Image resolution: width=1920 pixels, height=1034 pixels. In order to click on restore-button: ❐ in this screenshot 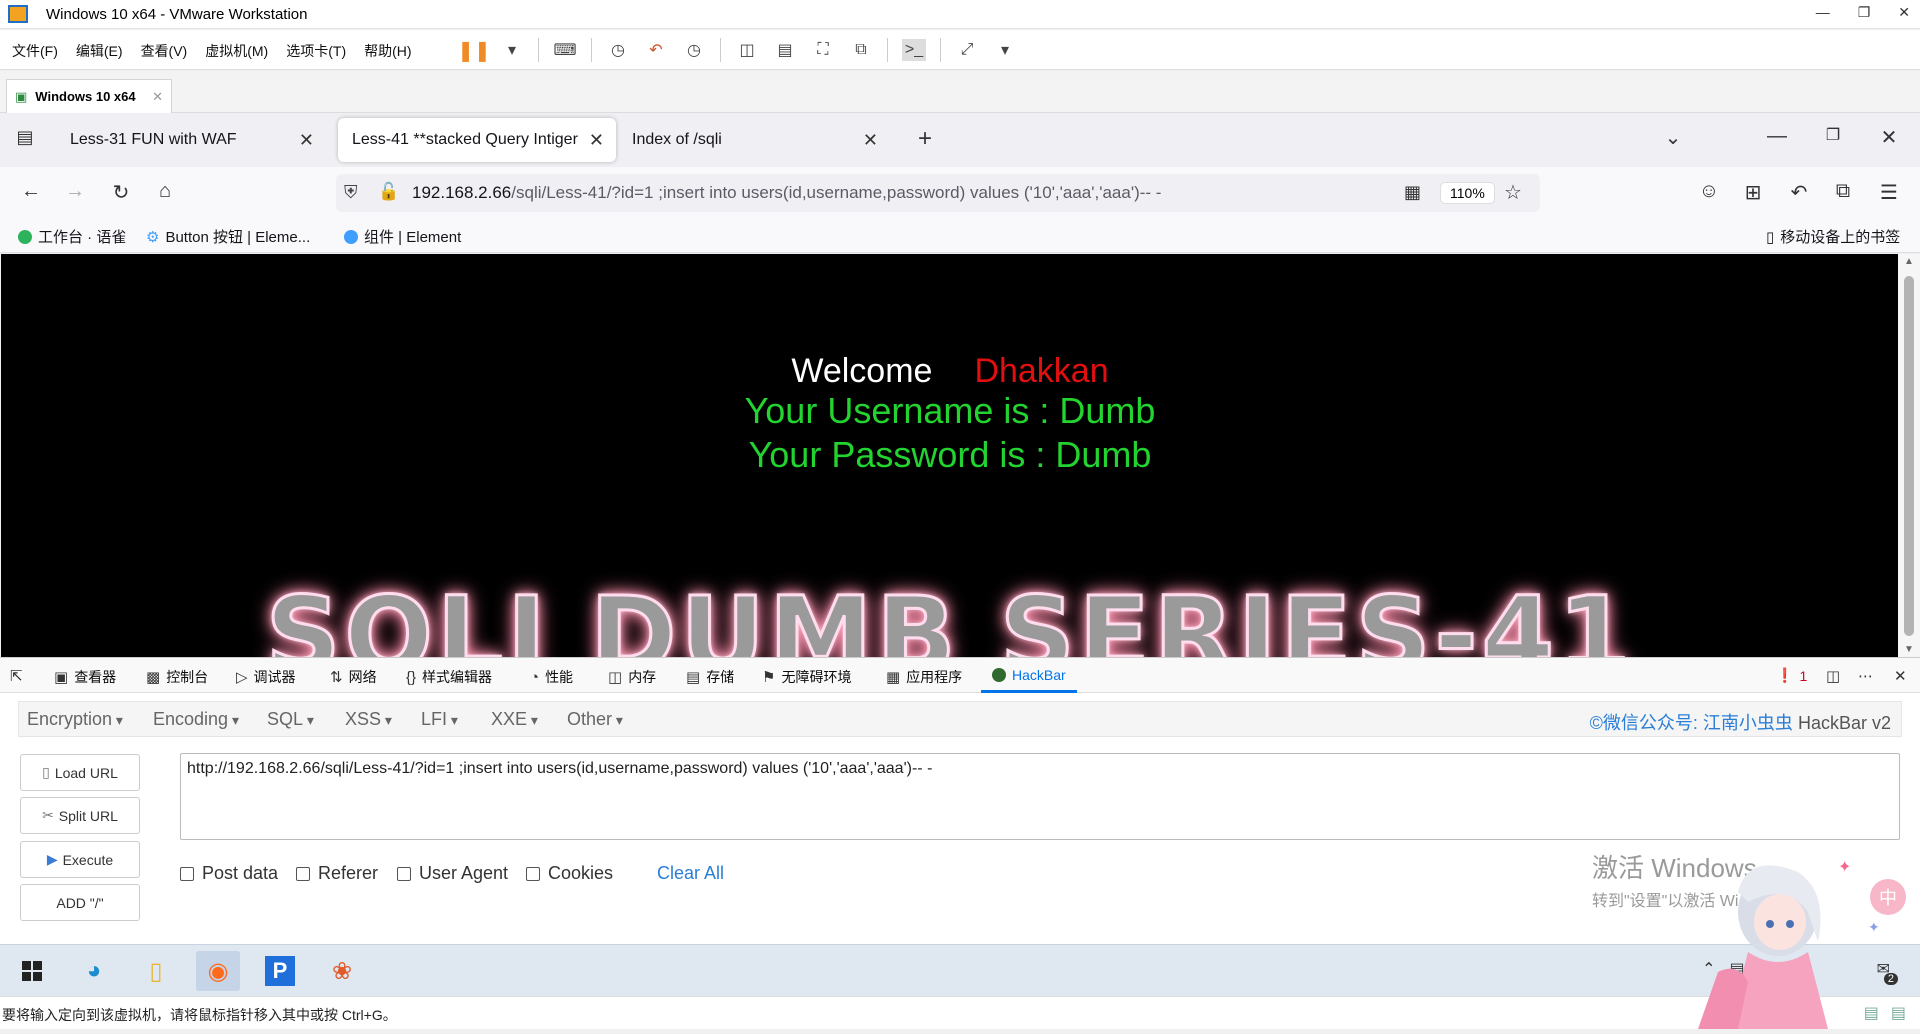, I will do `click(1864, 12)`.